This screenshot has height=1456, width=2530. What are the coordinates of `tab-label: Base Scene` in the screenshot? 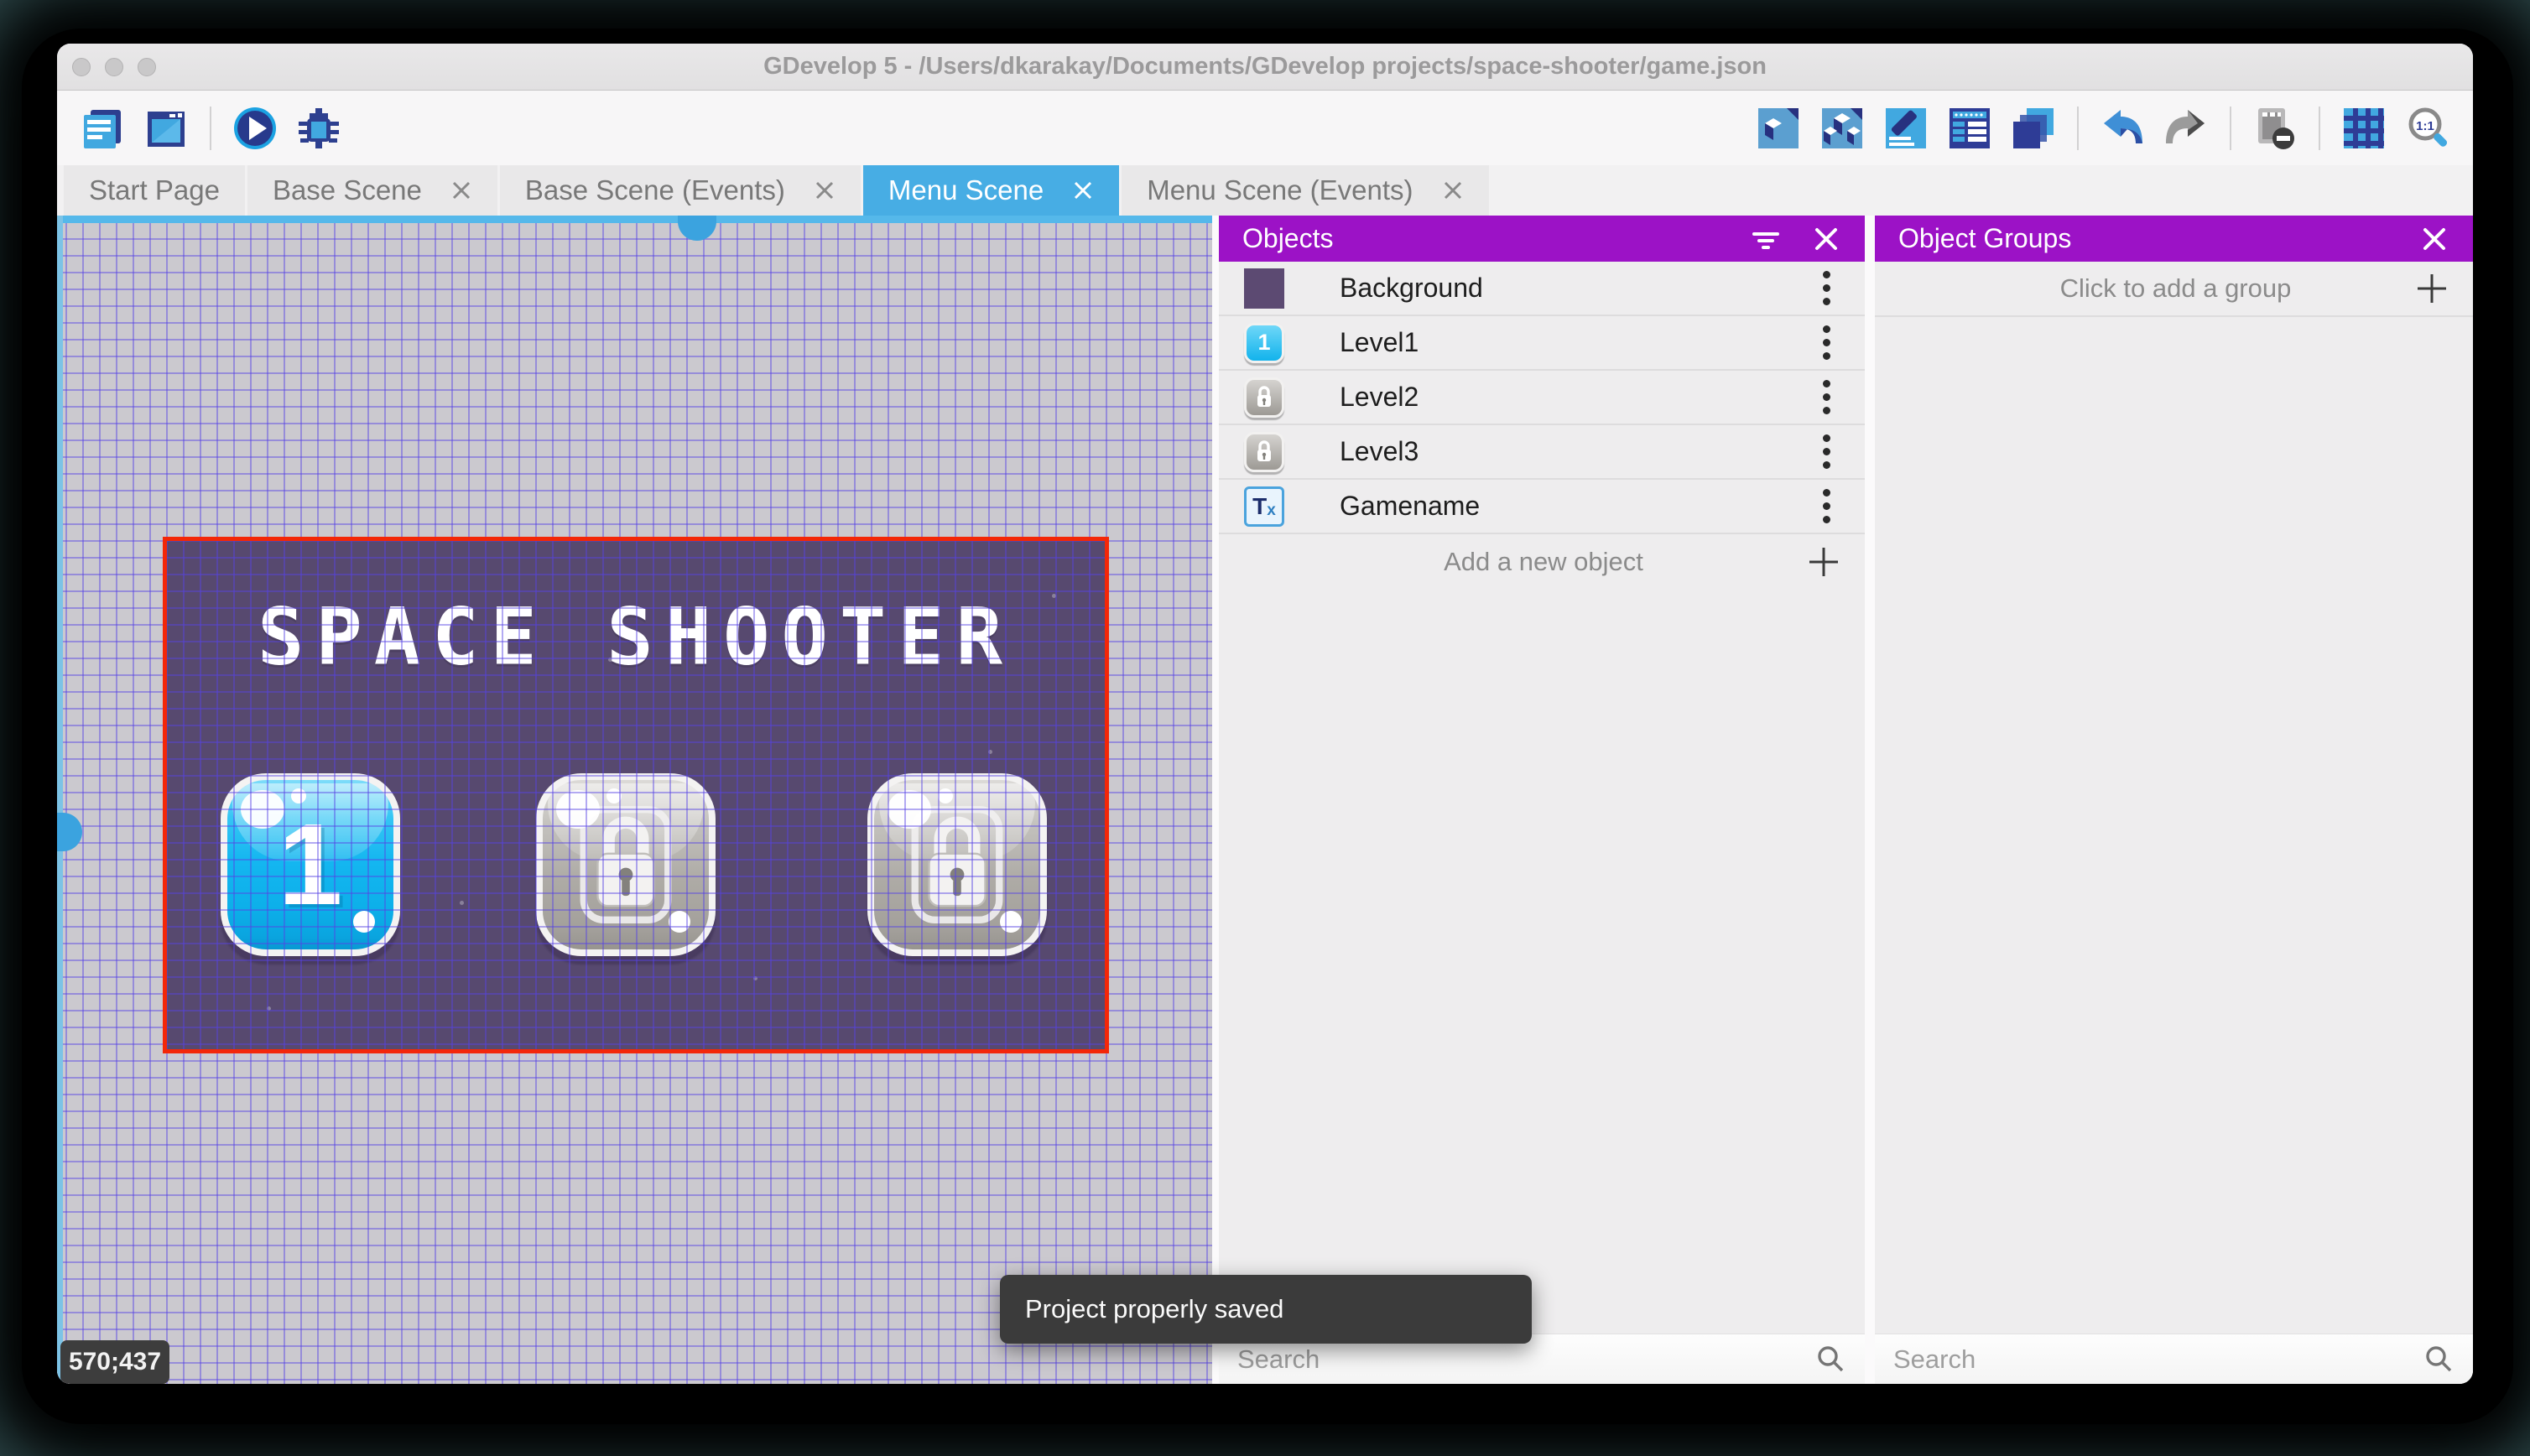 It's located at (347, 189).